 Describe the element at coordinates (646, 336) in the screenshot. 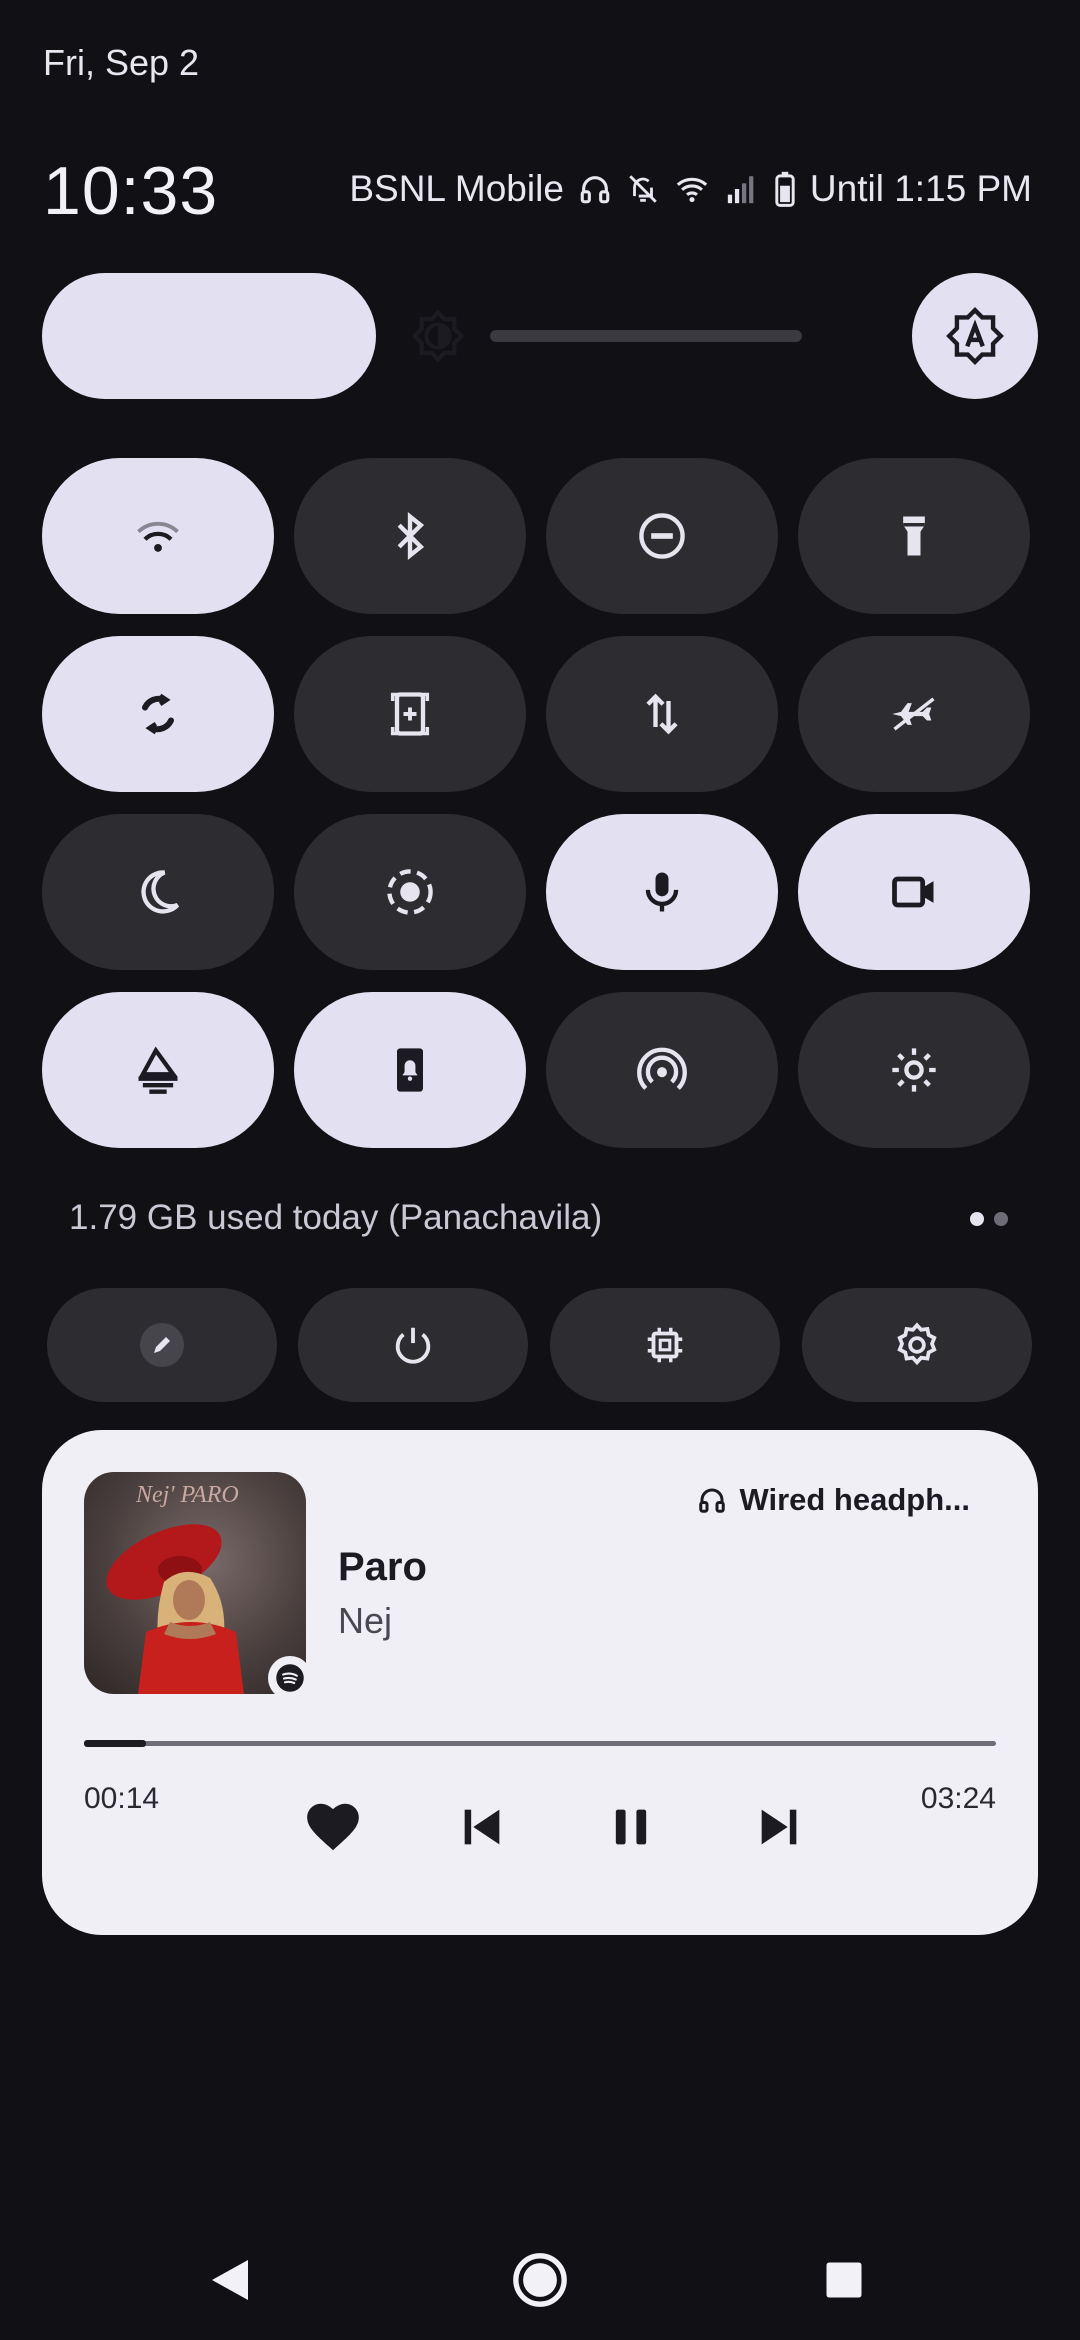

I see `brightness-track` at that location.